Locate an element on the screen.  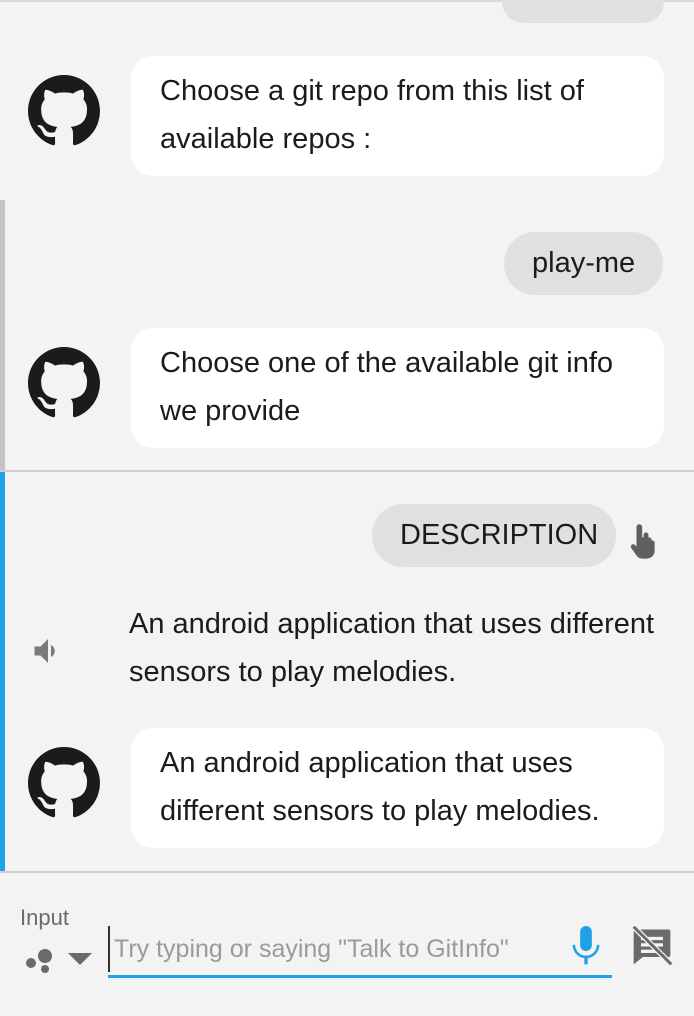
user-bubble-partial is located at coordinates (583, 11).